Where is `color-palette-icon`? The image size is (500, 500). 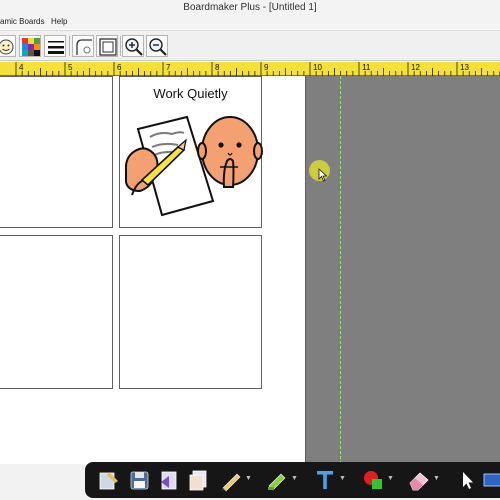 color-palette-icon is located at coordinates (31, 47).